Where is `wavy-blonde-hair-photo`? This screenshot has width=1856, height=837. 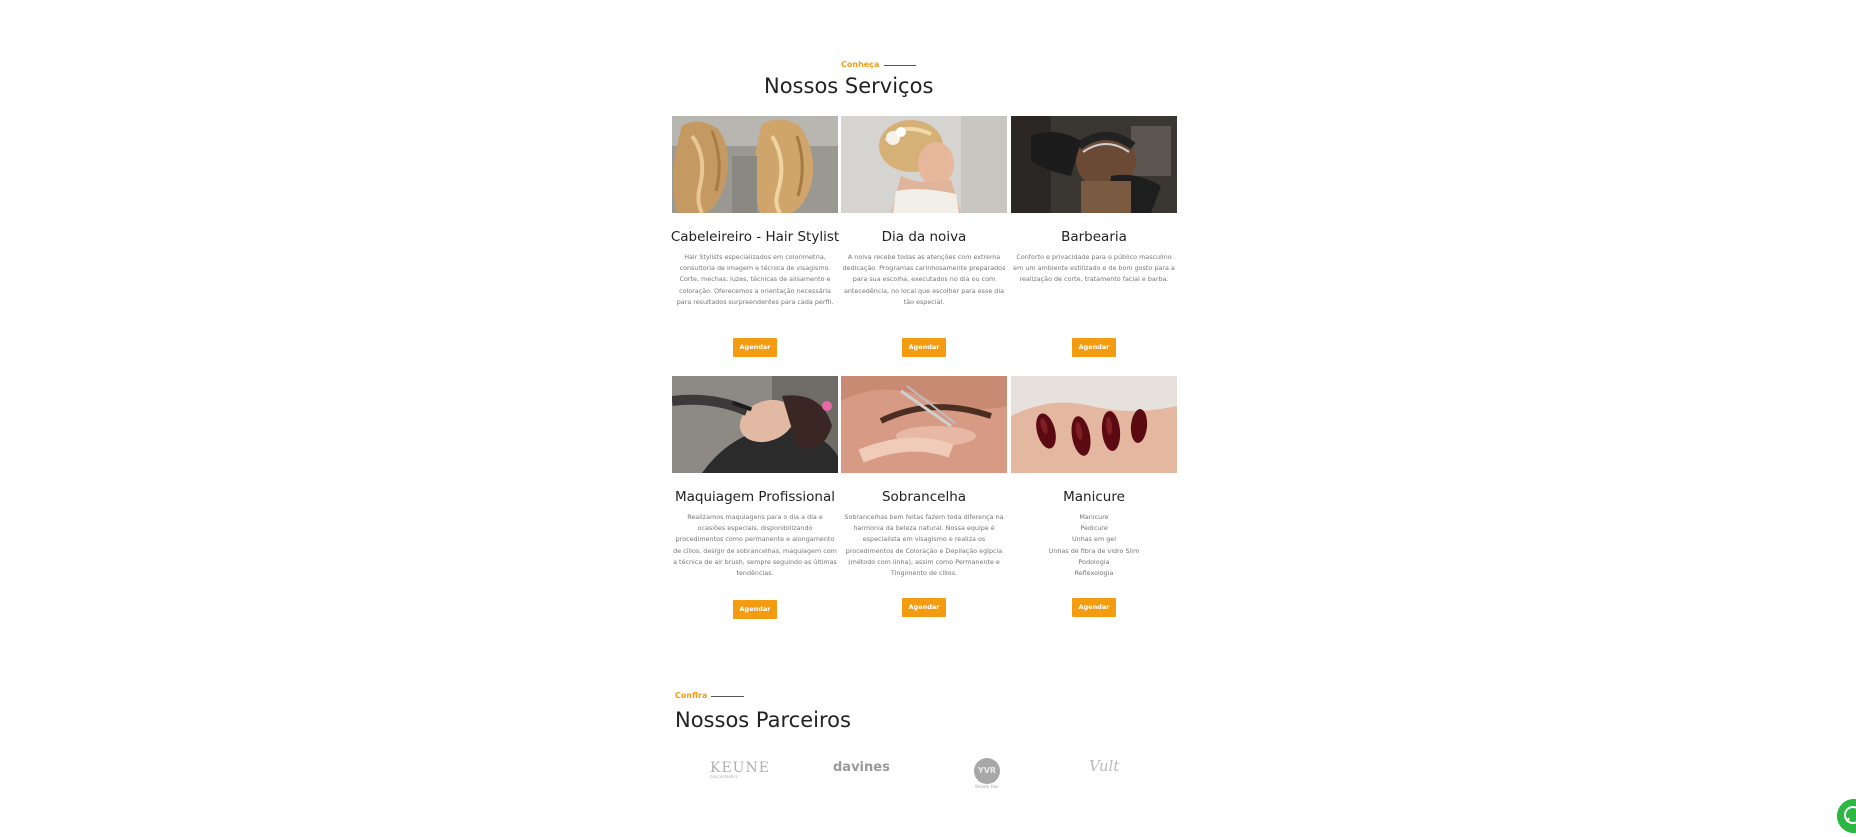 wavy-blonde-hair-photo is located at coordinates (755, 164).